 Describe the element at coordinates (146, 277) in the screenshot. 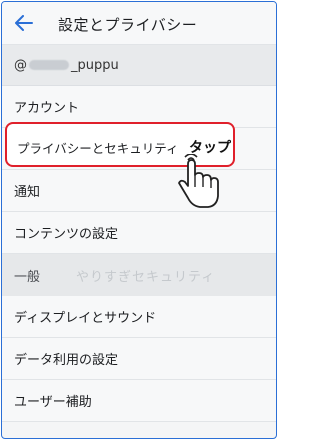

I see `watermark-text: やりすぎセキュリティ` at that location.